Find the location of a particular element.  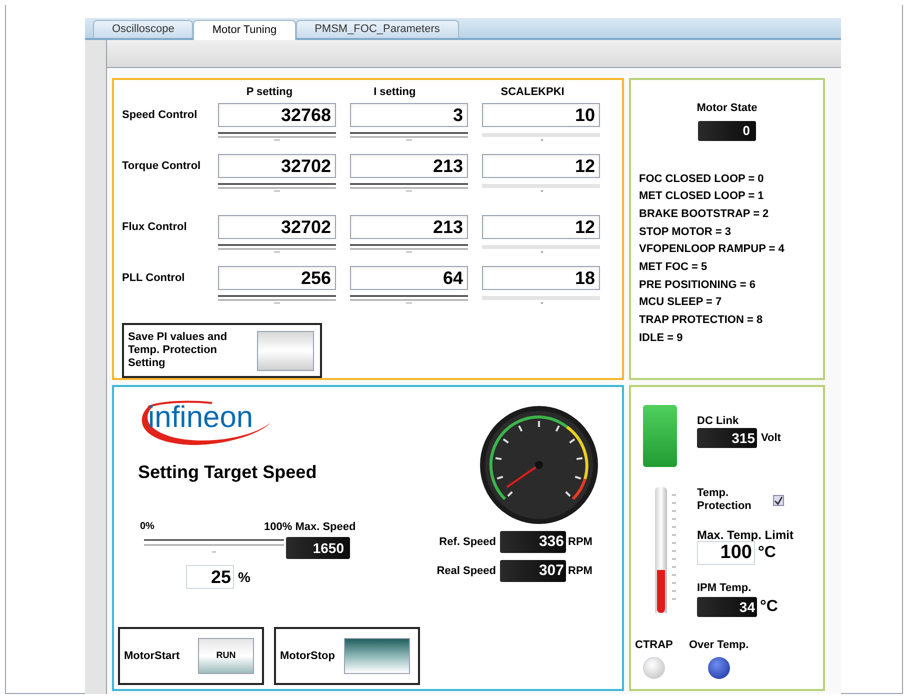

limit-label: Max. Temp. Limit is located at coordinates (745, 535).